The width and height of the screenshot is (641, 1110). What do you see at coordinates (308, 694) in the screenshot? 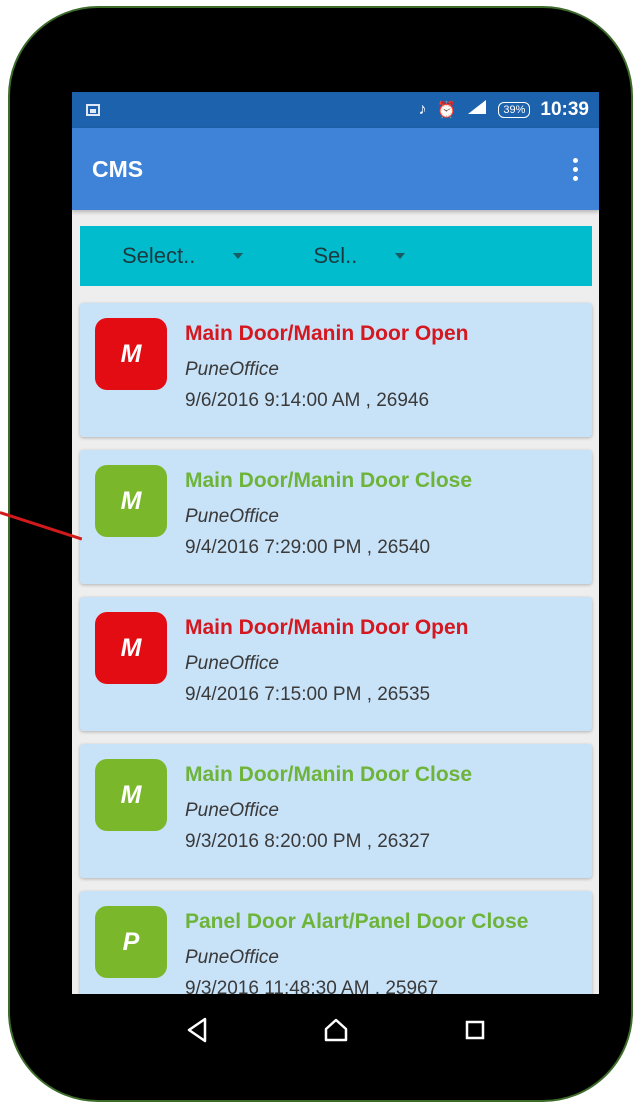
I see `event-meta: 9/4/2016 7:15:00 PM , 26535` at bounding box center [308, 694].